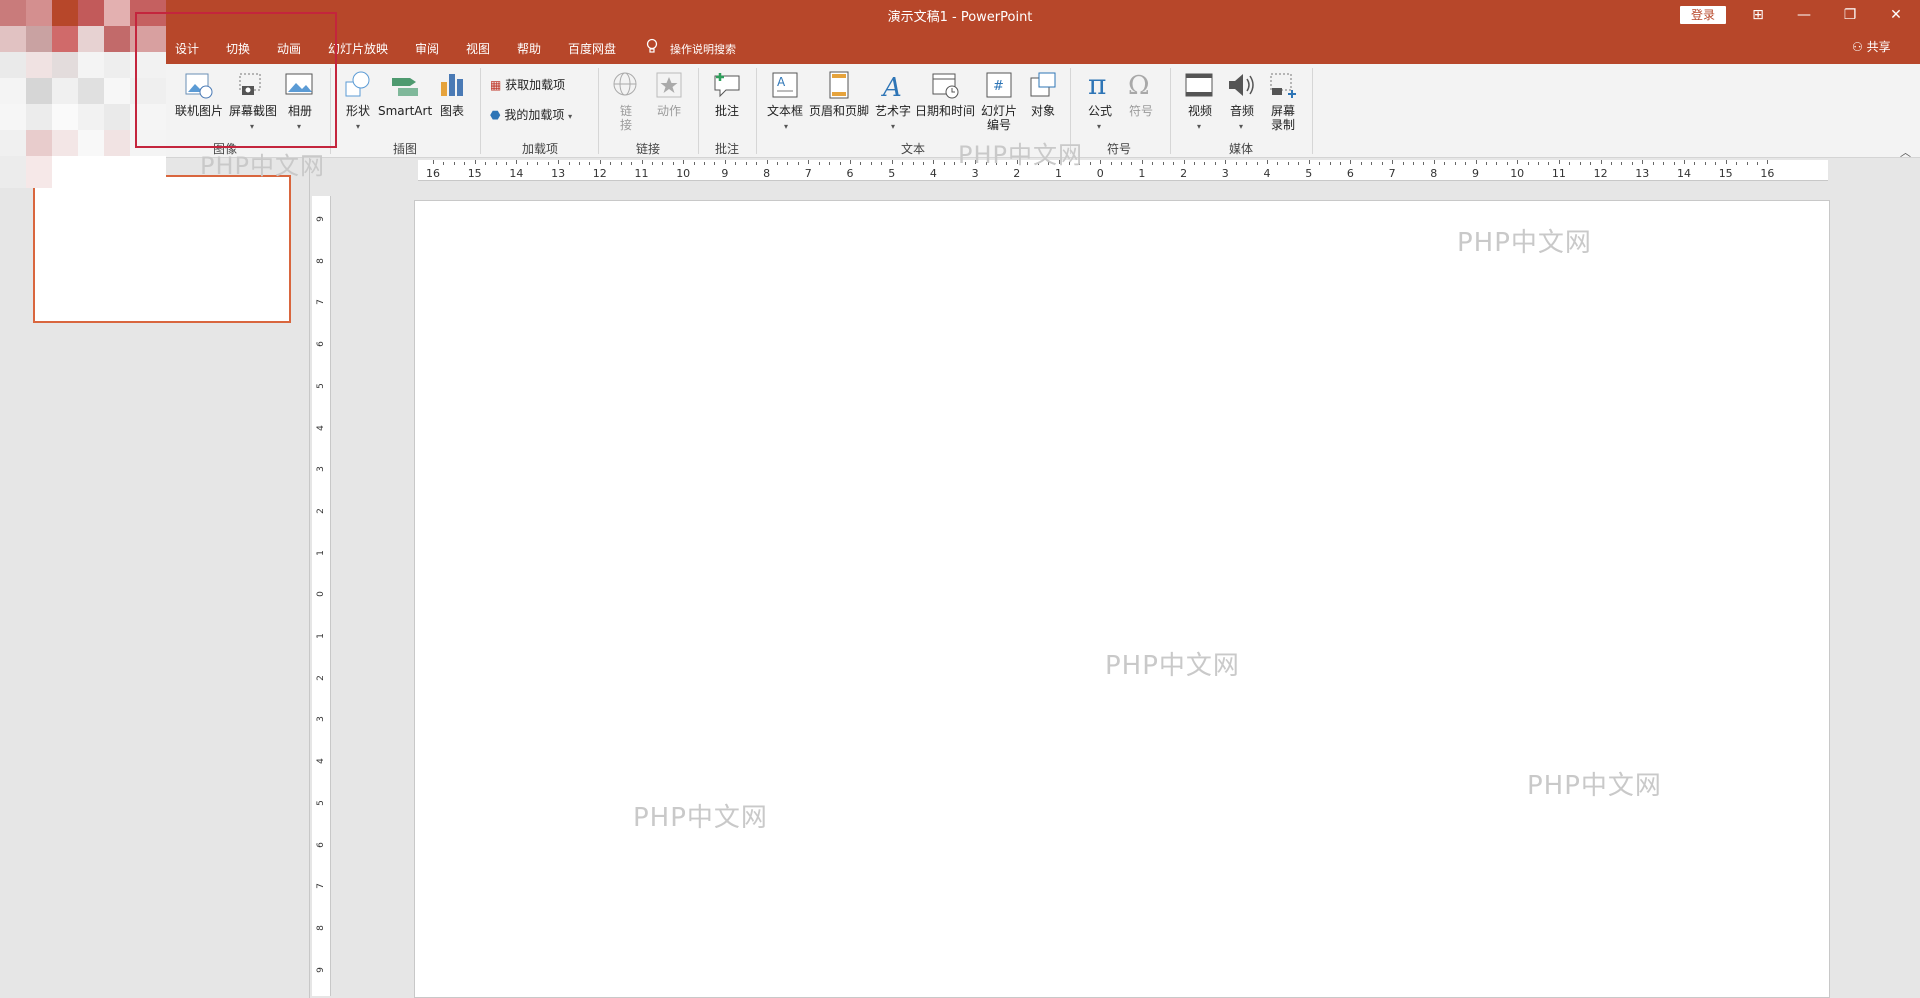 The width and height of the screenshot is (1920, 998). Describe the element at coordinates (1200, 111) in the screenshot. I see `video-button: 视频` at that location.